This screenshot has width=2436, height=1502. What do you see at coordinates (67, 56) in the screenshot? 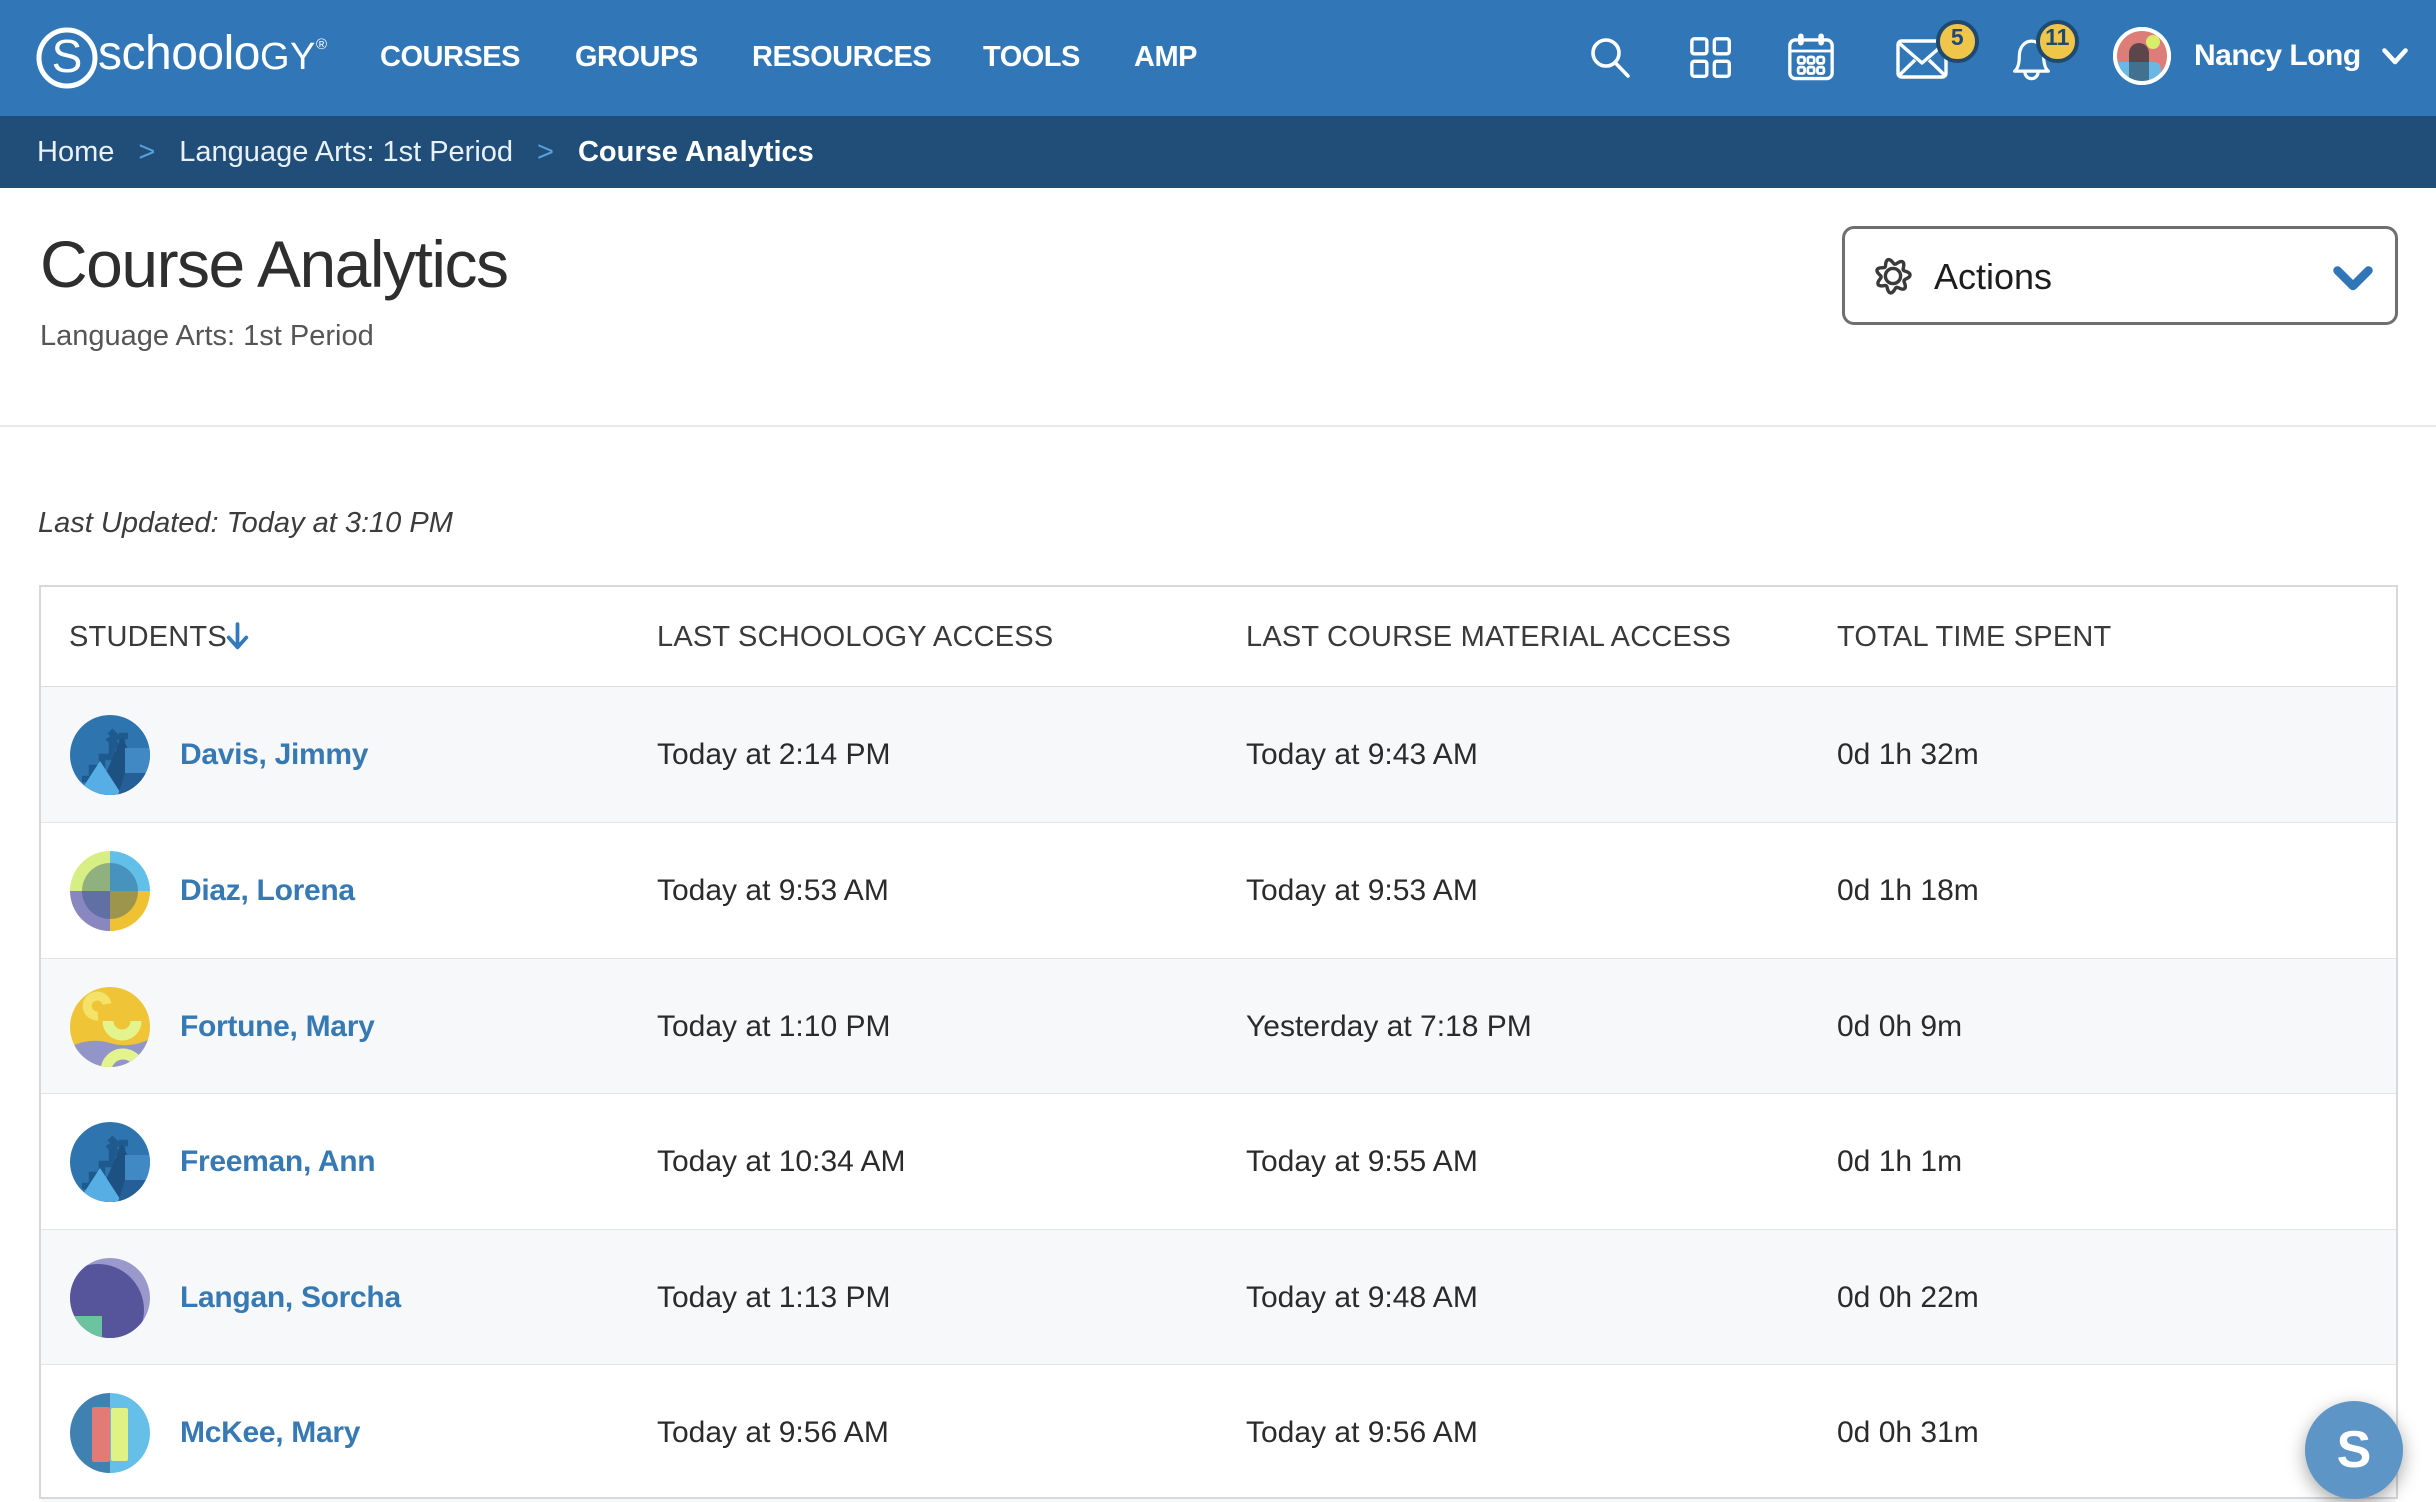
I see `svg-text: S` at bounding box center [67, 56].